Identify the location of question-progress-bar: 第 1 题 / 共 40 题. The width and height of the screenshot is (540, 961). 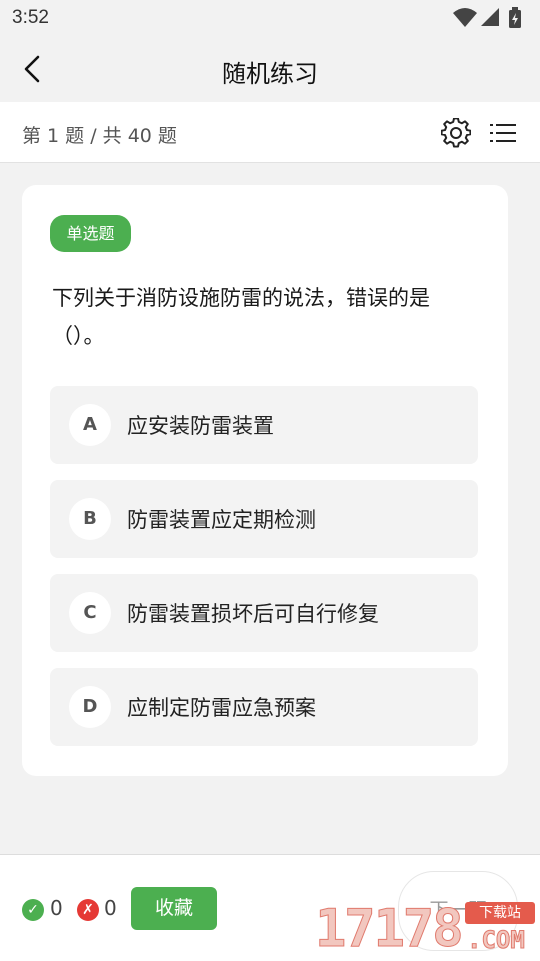
(270, 132).